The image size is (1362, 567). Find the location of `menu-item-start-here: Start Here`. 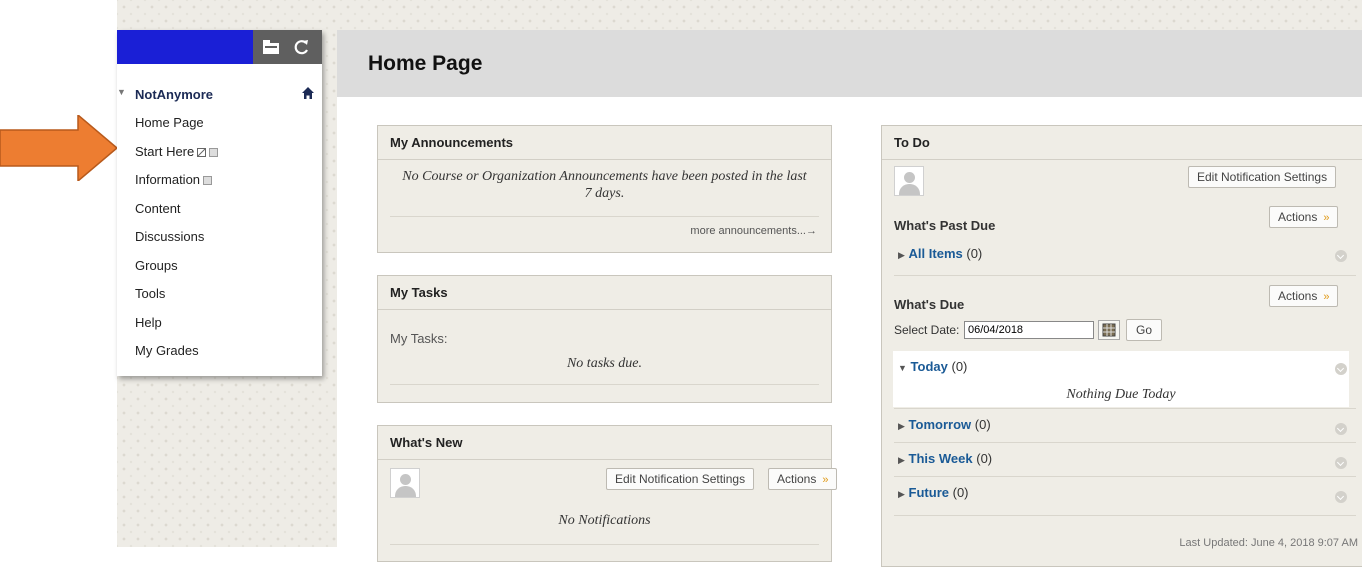

menu-item-start-here: Start Here is located at coordinates (177, 158).